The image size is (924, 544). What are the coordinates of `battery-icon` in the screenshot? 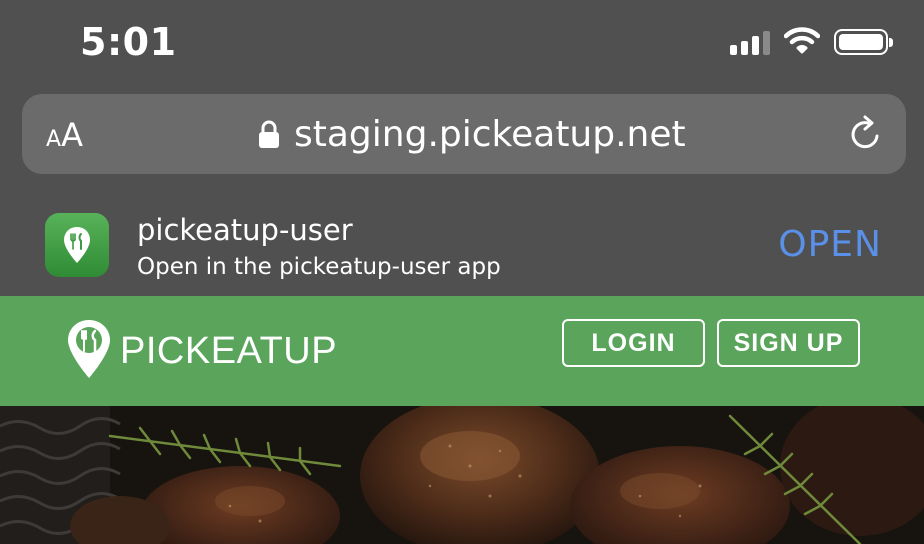 It's located at (863, 42).